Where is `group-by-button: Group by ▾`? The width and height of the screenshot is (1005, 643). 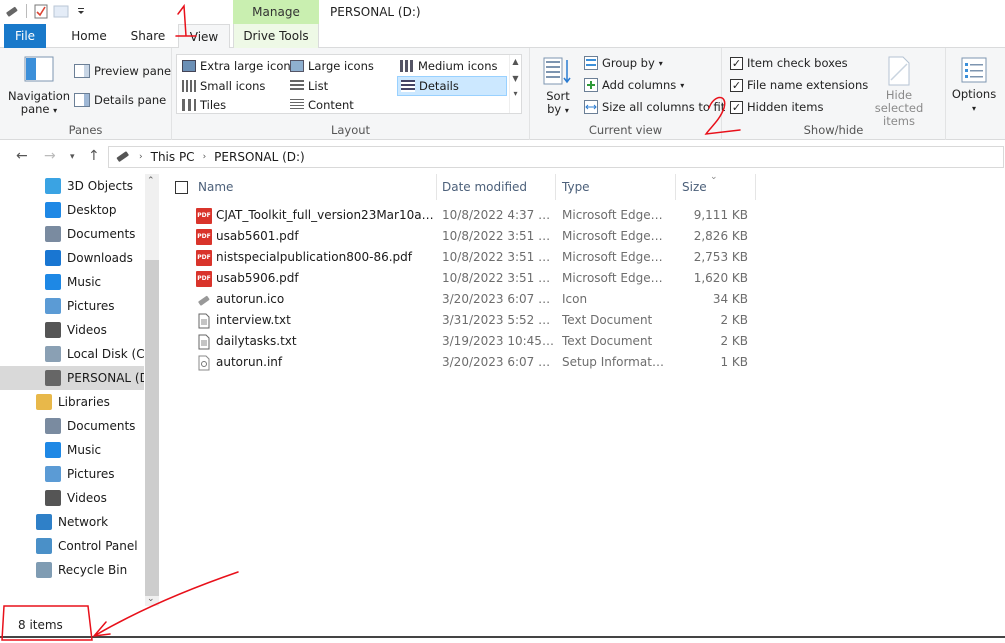
group-by-button: Group by ▾ is located at coordinates (623, 63).